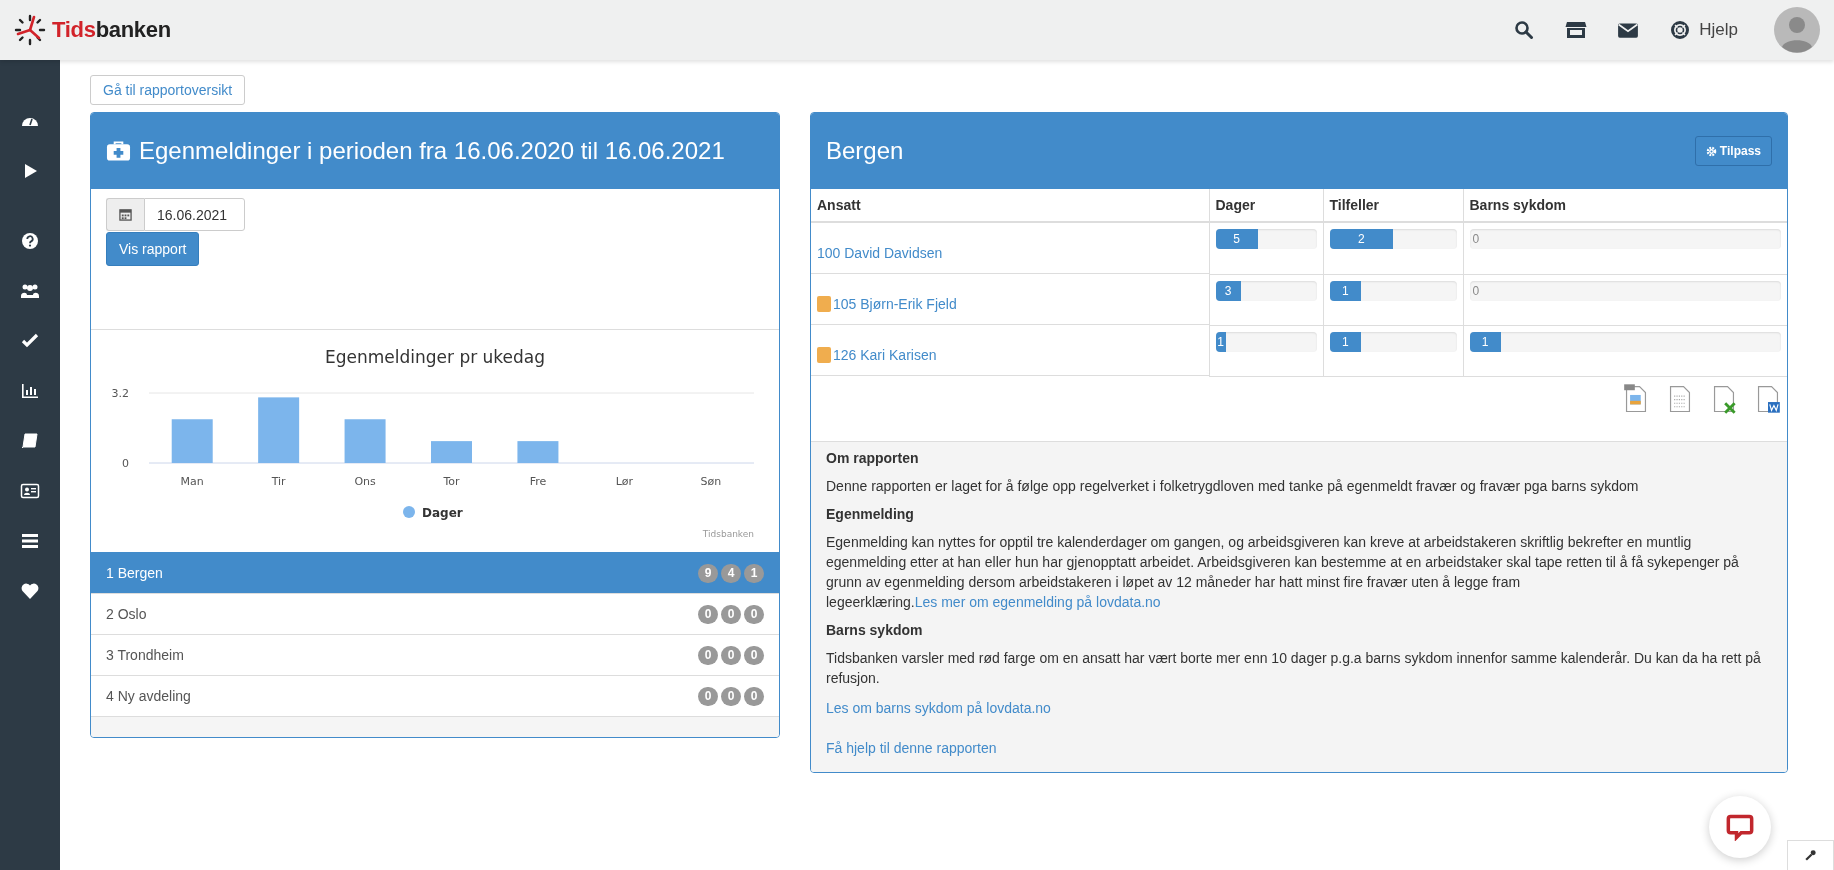 Image resolution: width=1834 pixels, height=870 pixels. I want to click on help-link: Hjelp, so click(1703, 30).